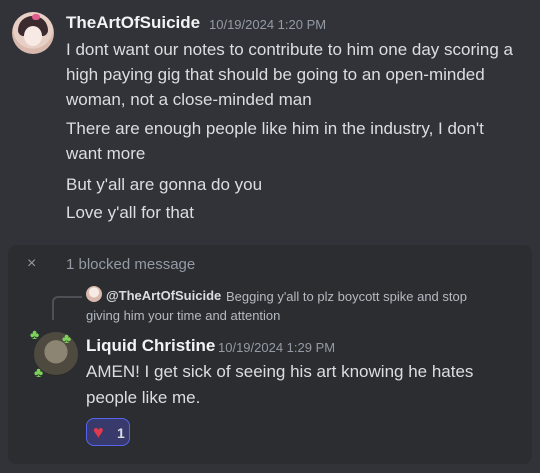 This screenshot has height=473, width=540. What do you see at coordinates (277, 347) in the screenshot?
I see `timestamp: 10/19/2024 1:29 PM` at bounding box center [277, 347].